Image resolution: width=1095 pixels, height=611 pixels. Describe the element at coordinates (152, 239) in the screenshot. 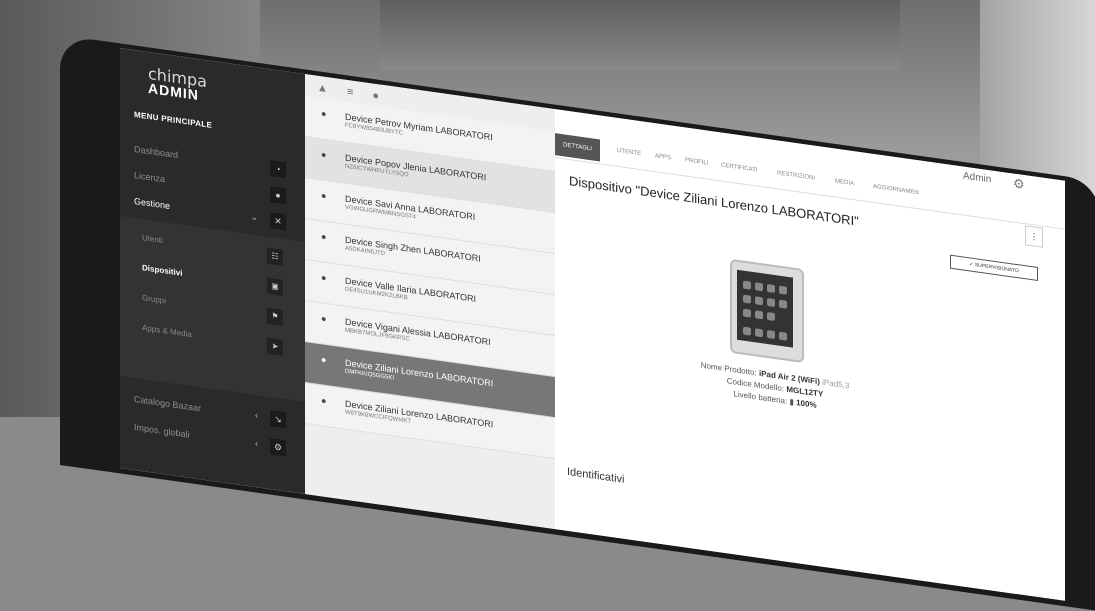

I see `sidebar-item-label: Utenti` at that location.